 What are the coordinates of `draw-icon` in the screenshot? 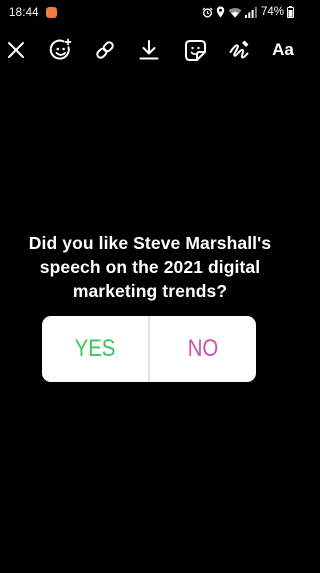 It's located at (239, 50).